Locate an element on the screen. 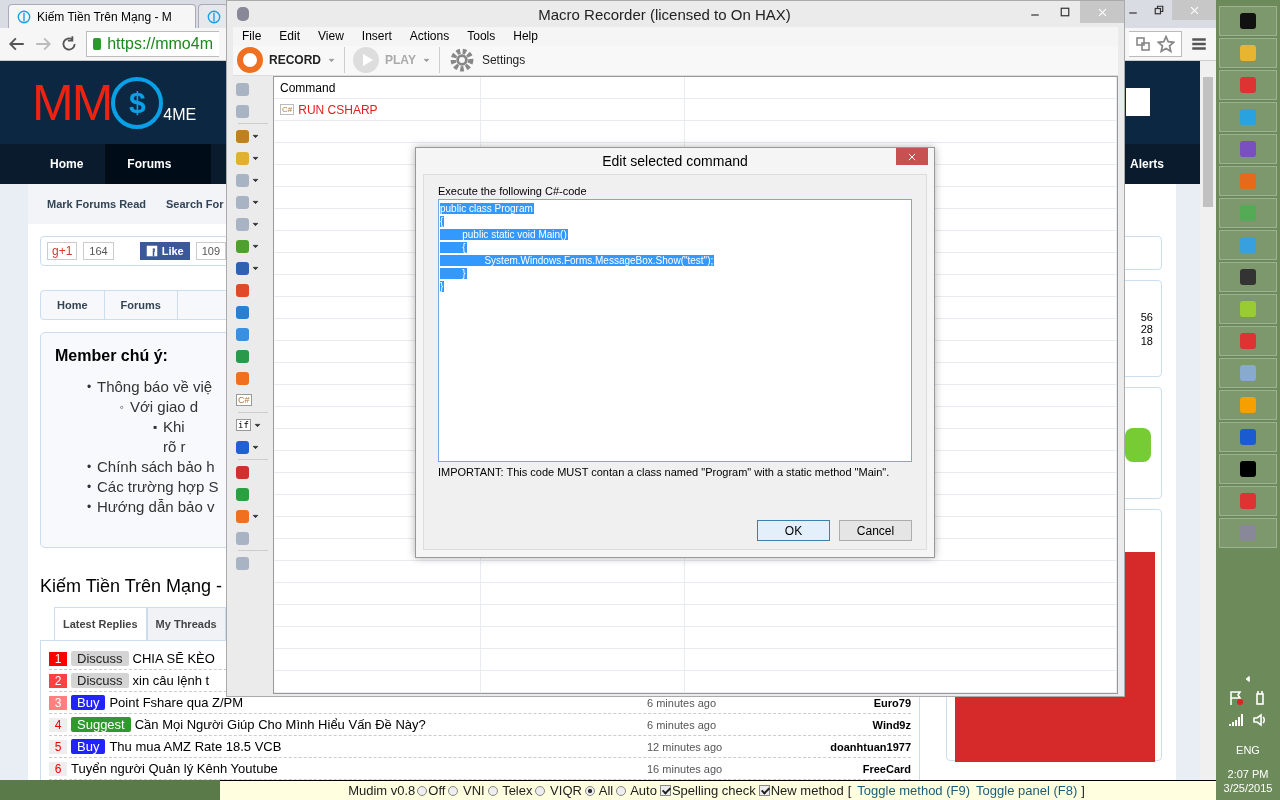  browser-tab: Kiếm Tiền Trên Mạng - M is located at coordinates (102, 16).